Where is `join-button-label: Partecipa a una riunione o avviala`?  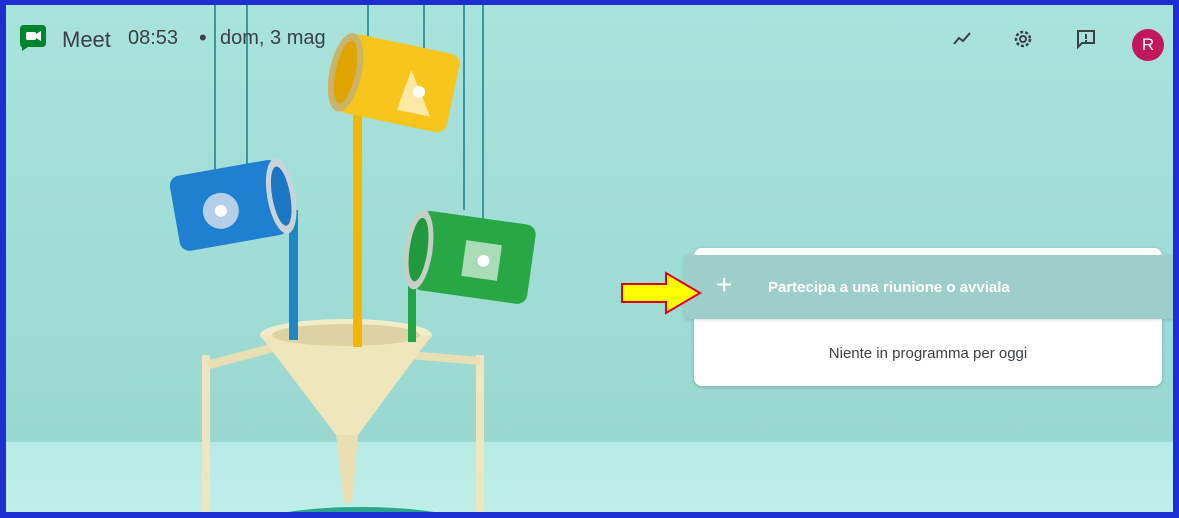
join-button-label: Partecipa a una riunione o avviala is located at coordinates (889, 287).